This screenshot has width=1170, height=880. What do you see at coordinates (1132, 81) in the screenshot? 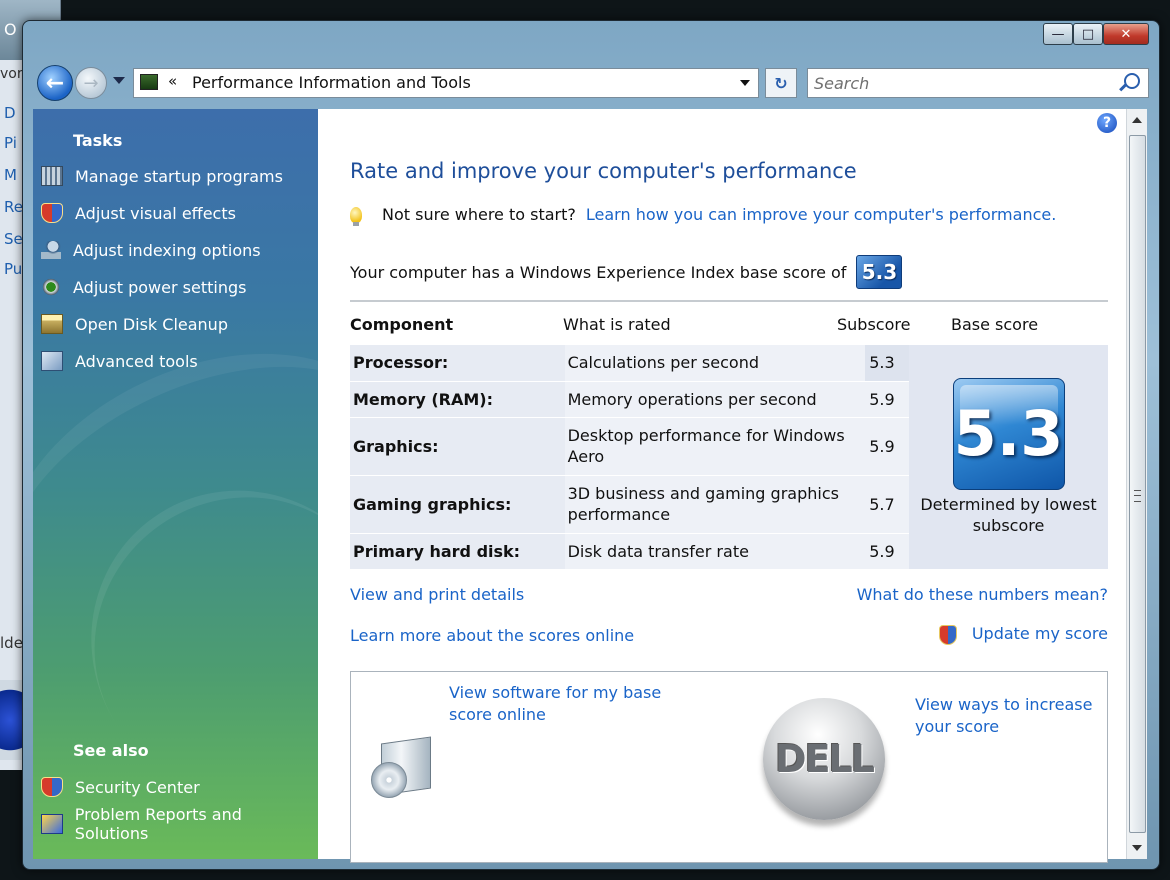
I see `search-icon` at bounding box center [1132, 81].